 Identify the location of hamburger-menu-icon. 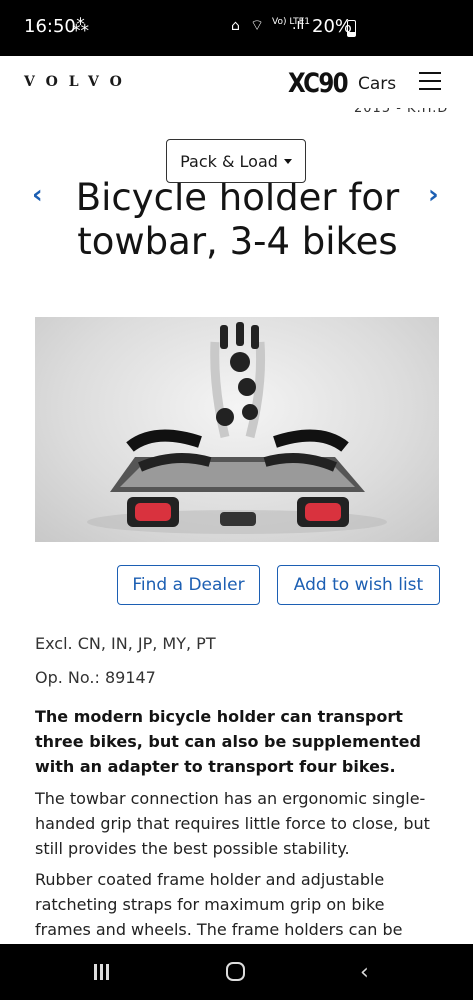
(430, 81).